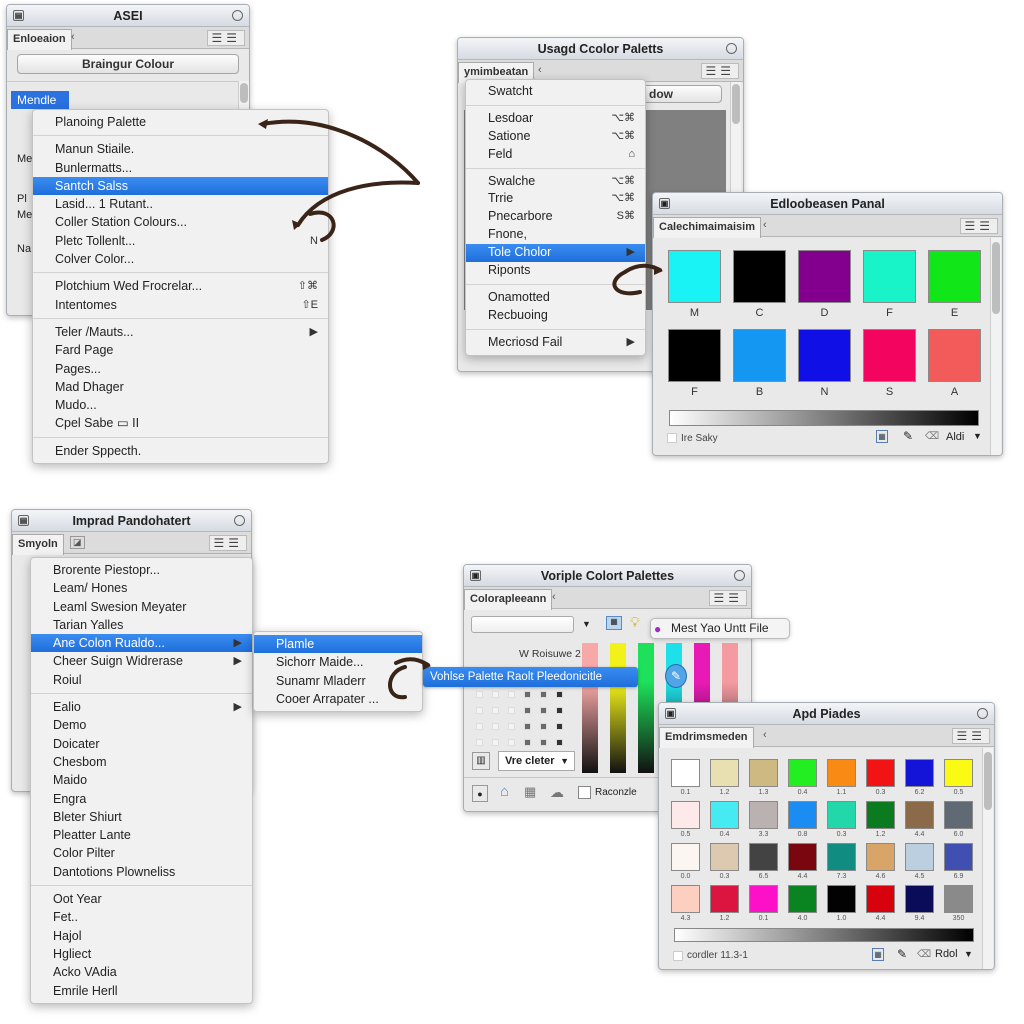 This screenshot has width=1024, height=1024. Describe the element at coordinates (141, 607) in the screenshot. I see `menu-item: Leaml Swesion Meyater` at that location.